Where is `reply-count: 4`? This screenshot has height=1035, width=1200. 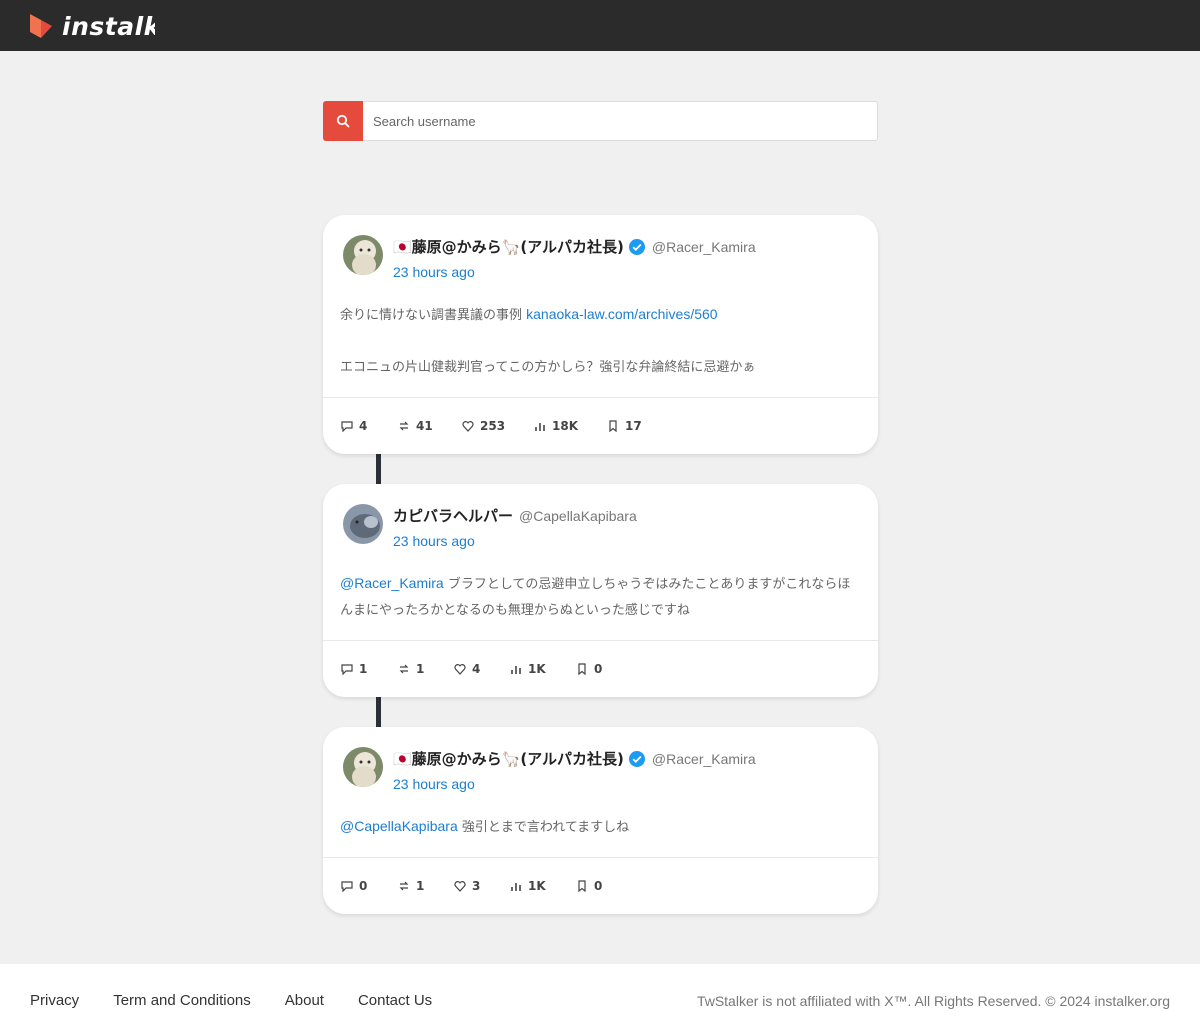
reply-count: 4 is located at coordinates (369, 426).